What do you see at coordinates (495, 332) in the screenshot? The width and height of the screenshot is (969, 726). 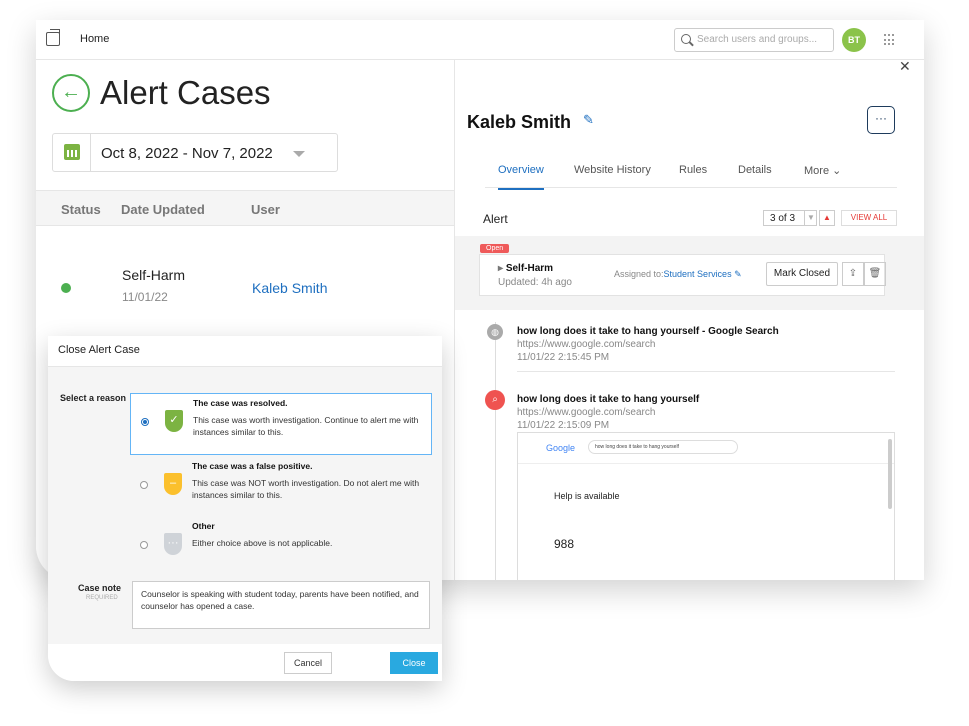 I see `globe-icon: ◍` at bounding box center [495, 332].